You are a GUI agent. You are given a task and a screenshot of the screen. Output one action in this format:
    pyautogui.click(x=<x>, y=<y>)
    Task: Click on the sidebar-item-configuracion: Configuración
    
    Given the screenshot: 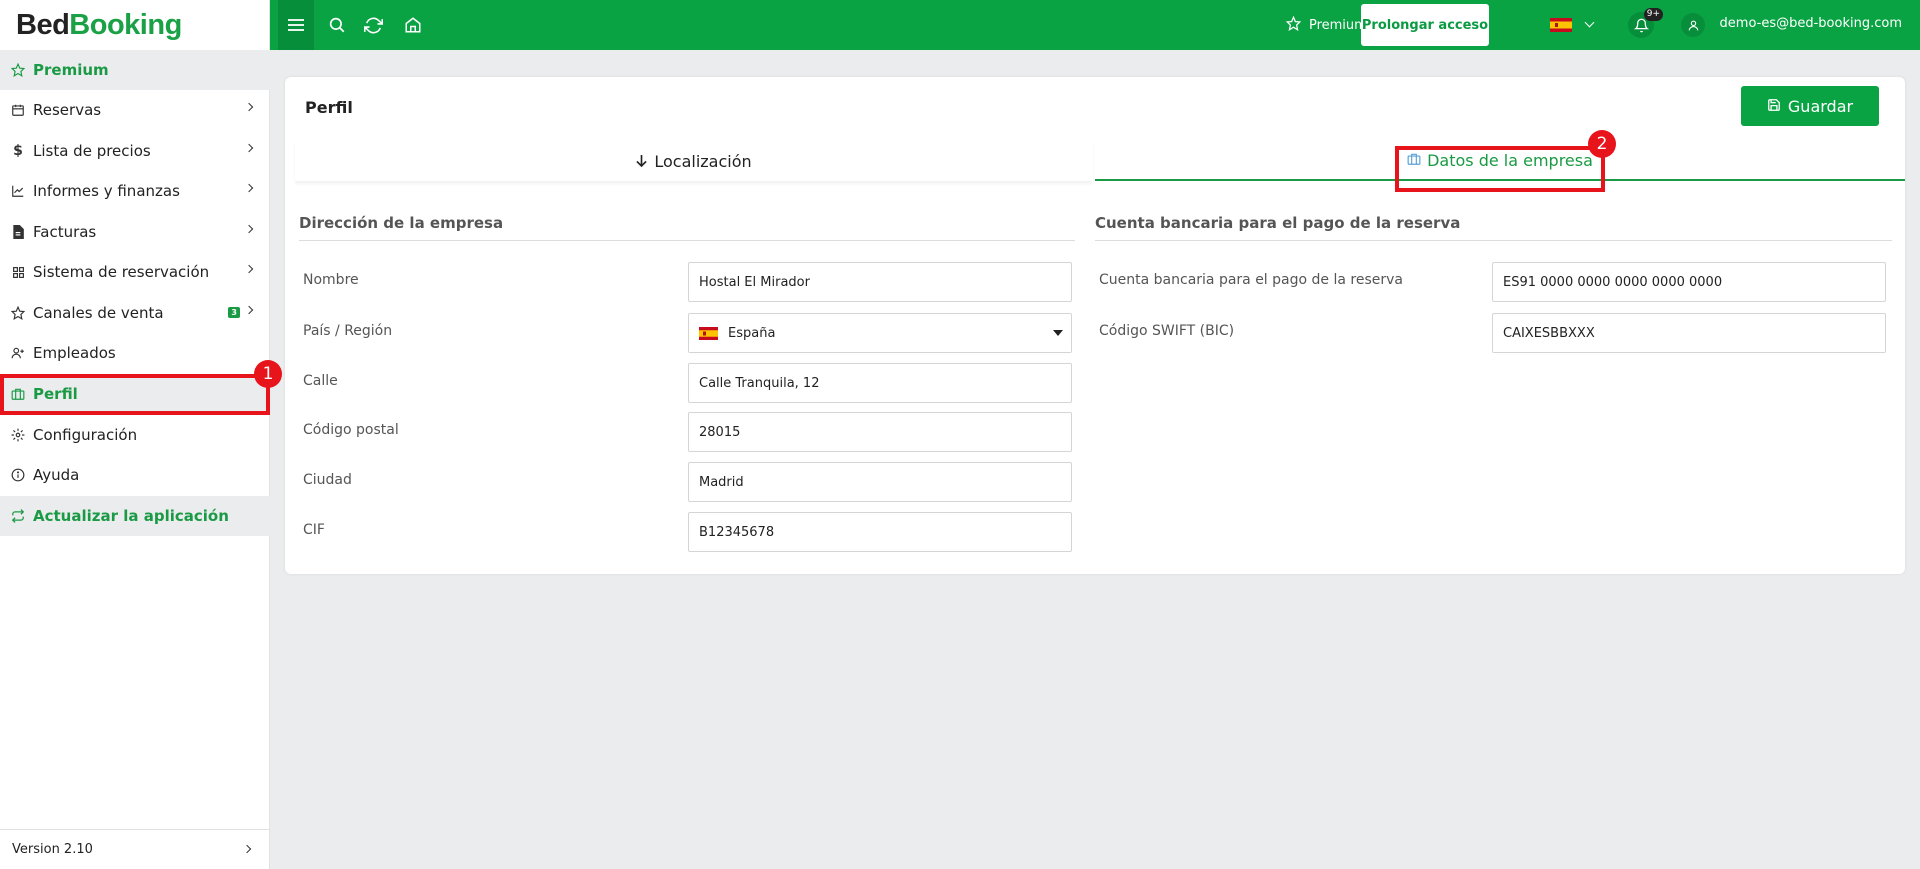 What is the action you would take?
    pyautogui.click(x=135, y=435)
    